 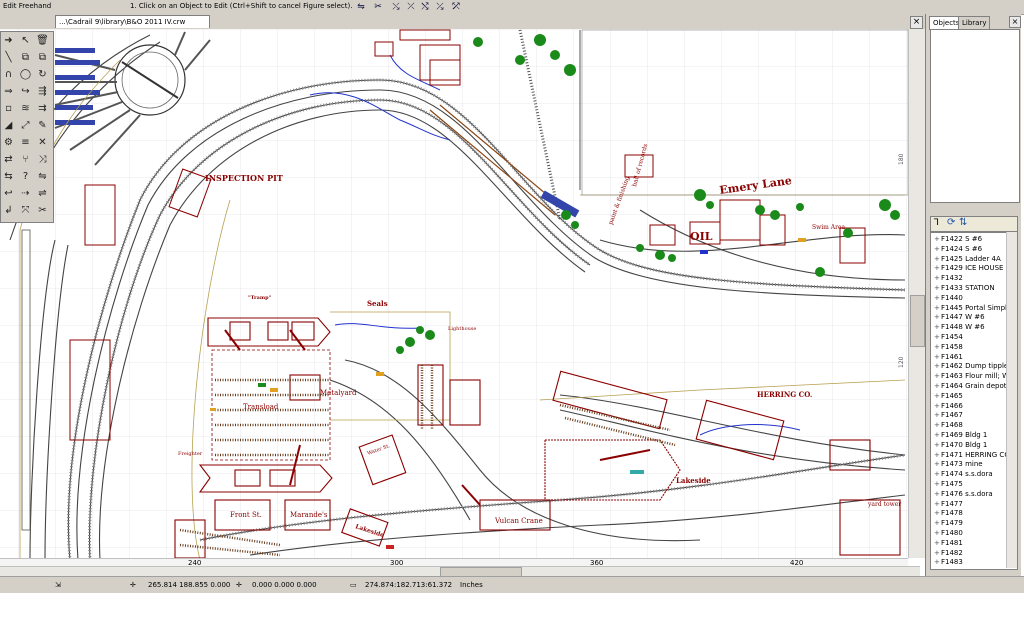 What do you see at coordinates (948, 357) in the screenshot?
I see `list-item: +F1461` at bounding box center [948, 357].